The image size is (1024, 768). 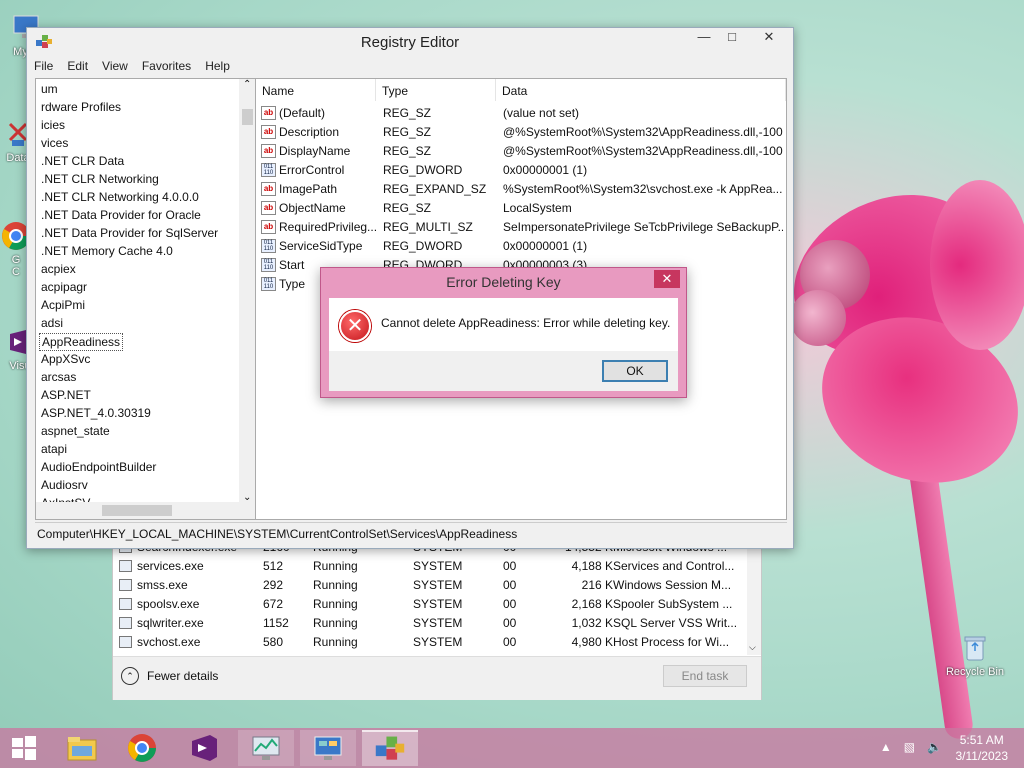 What do you see at coordinates (217, 67) in the screenshot?
I see `menu-help: Help` at bounding box center [217, 67].